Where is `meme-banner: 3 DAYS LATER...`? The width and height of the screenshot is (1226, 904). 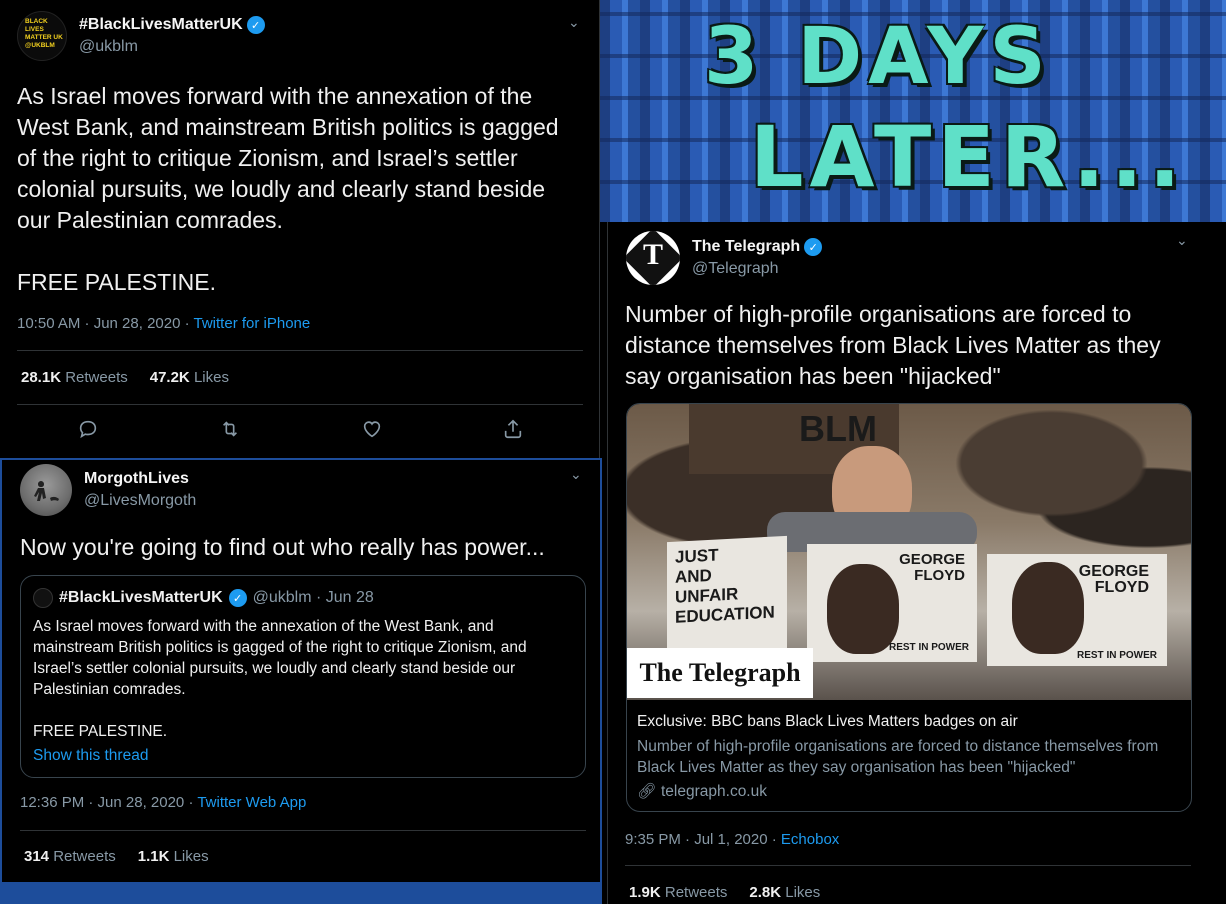
meme-banner: 3 DAYS LATER... is located at coordinates (913, 111).